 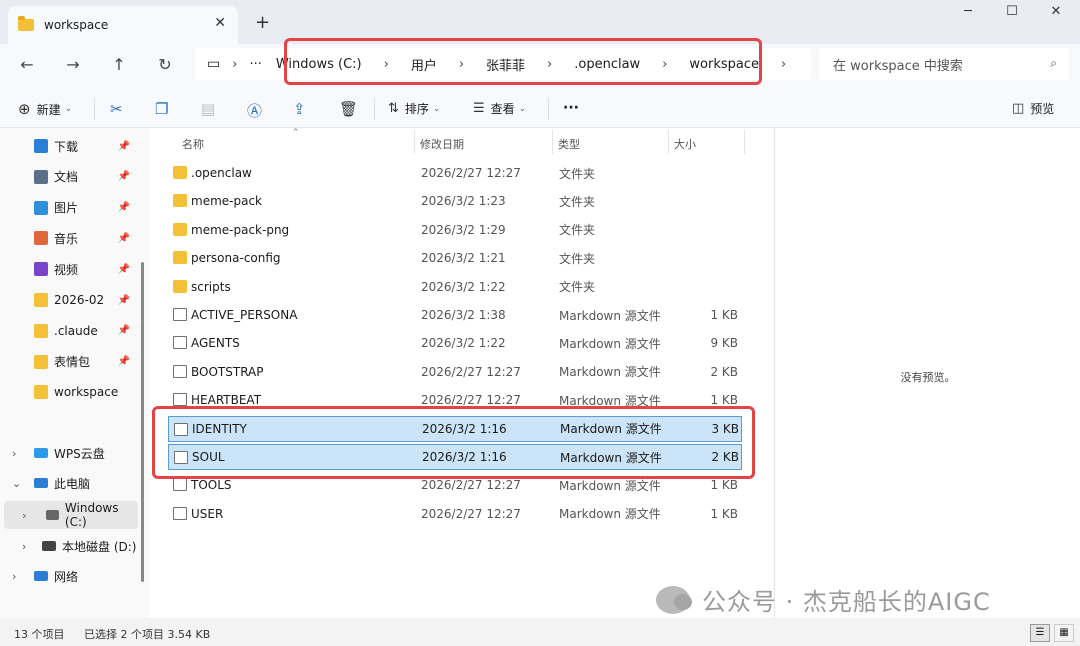 What do you see at coordinates (1064, 633) in the screenshot?
I see `tiles-view-button: ▦` at bounding box center [1064, 633].